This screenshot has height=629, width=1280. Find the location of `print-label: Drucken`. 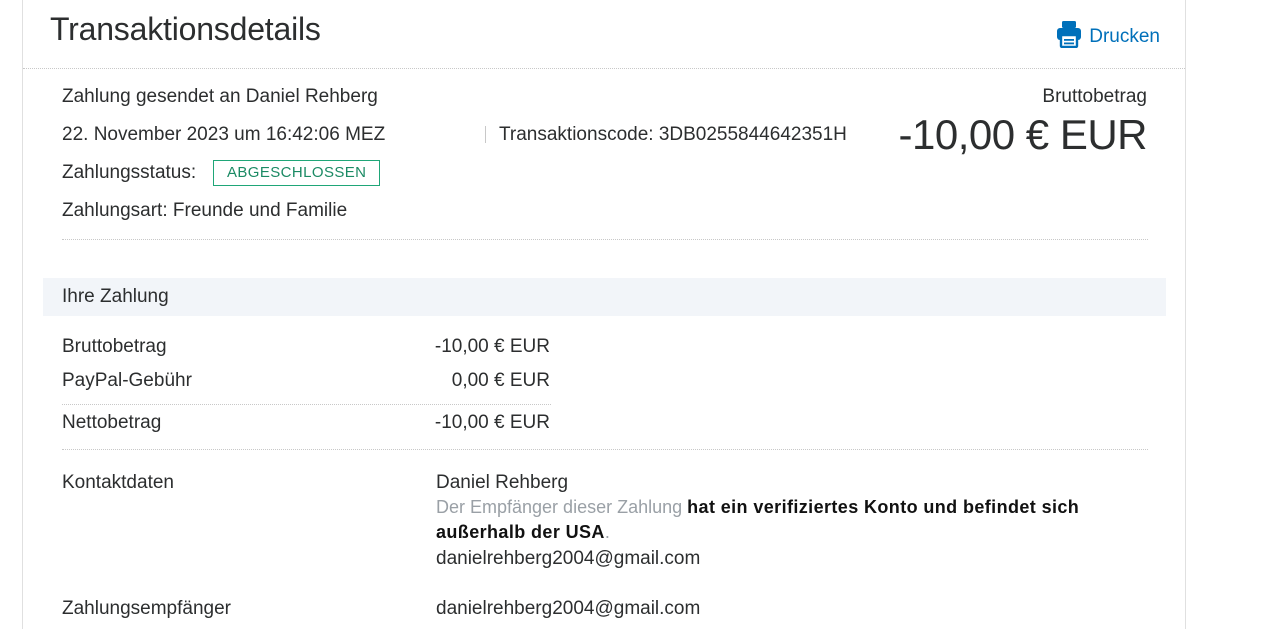

print-label: Drucken is located at coordinates (1124, 36).